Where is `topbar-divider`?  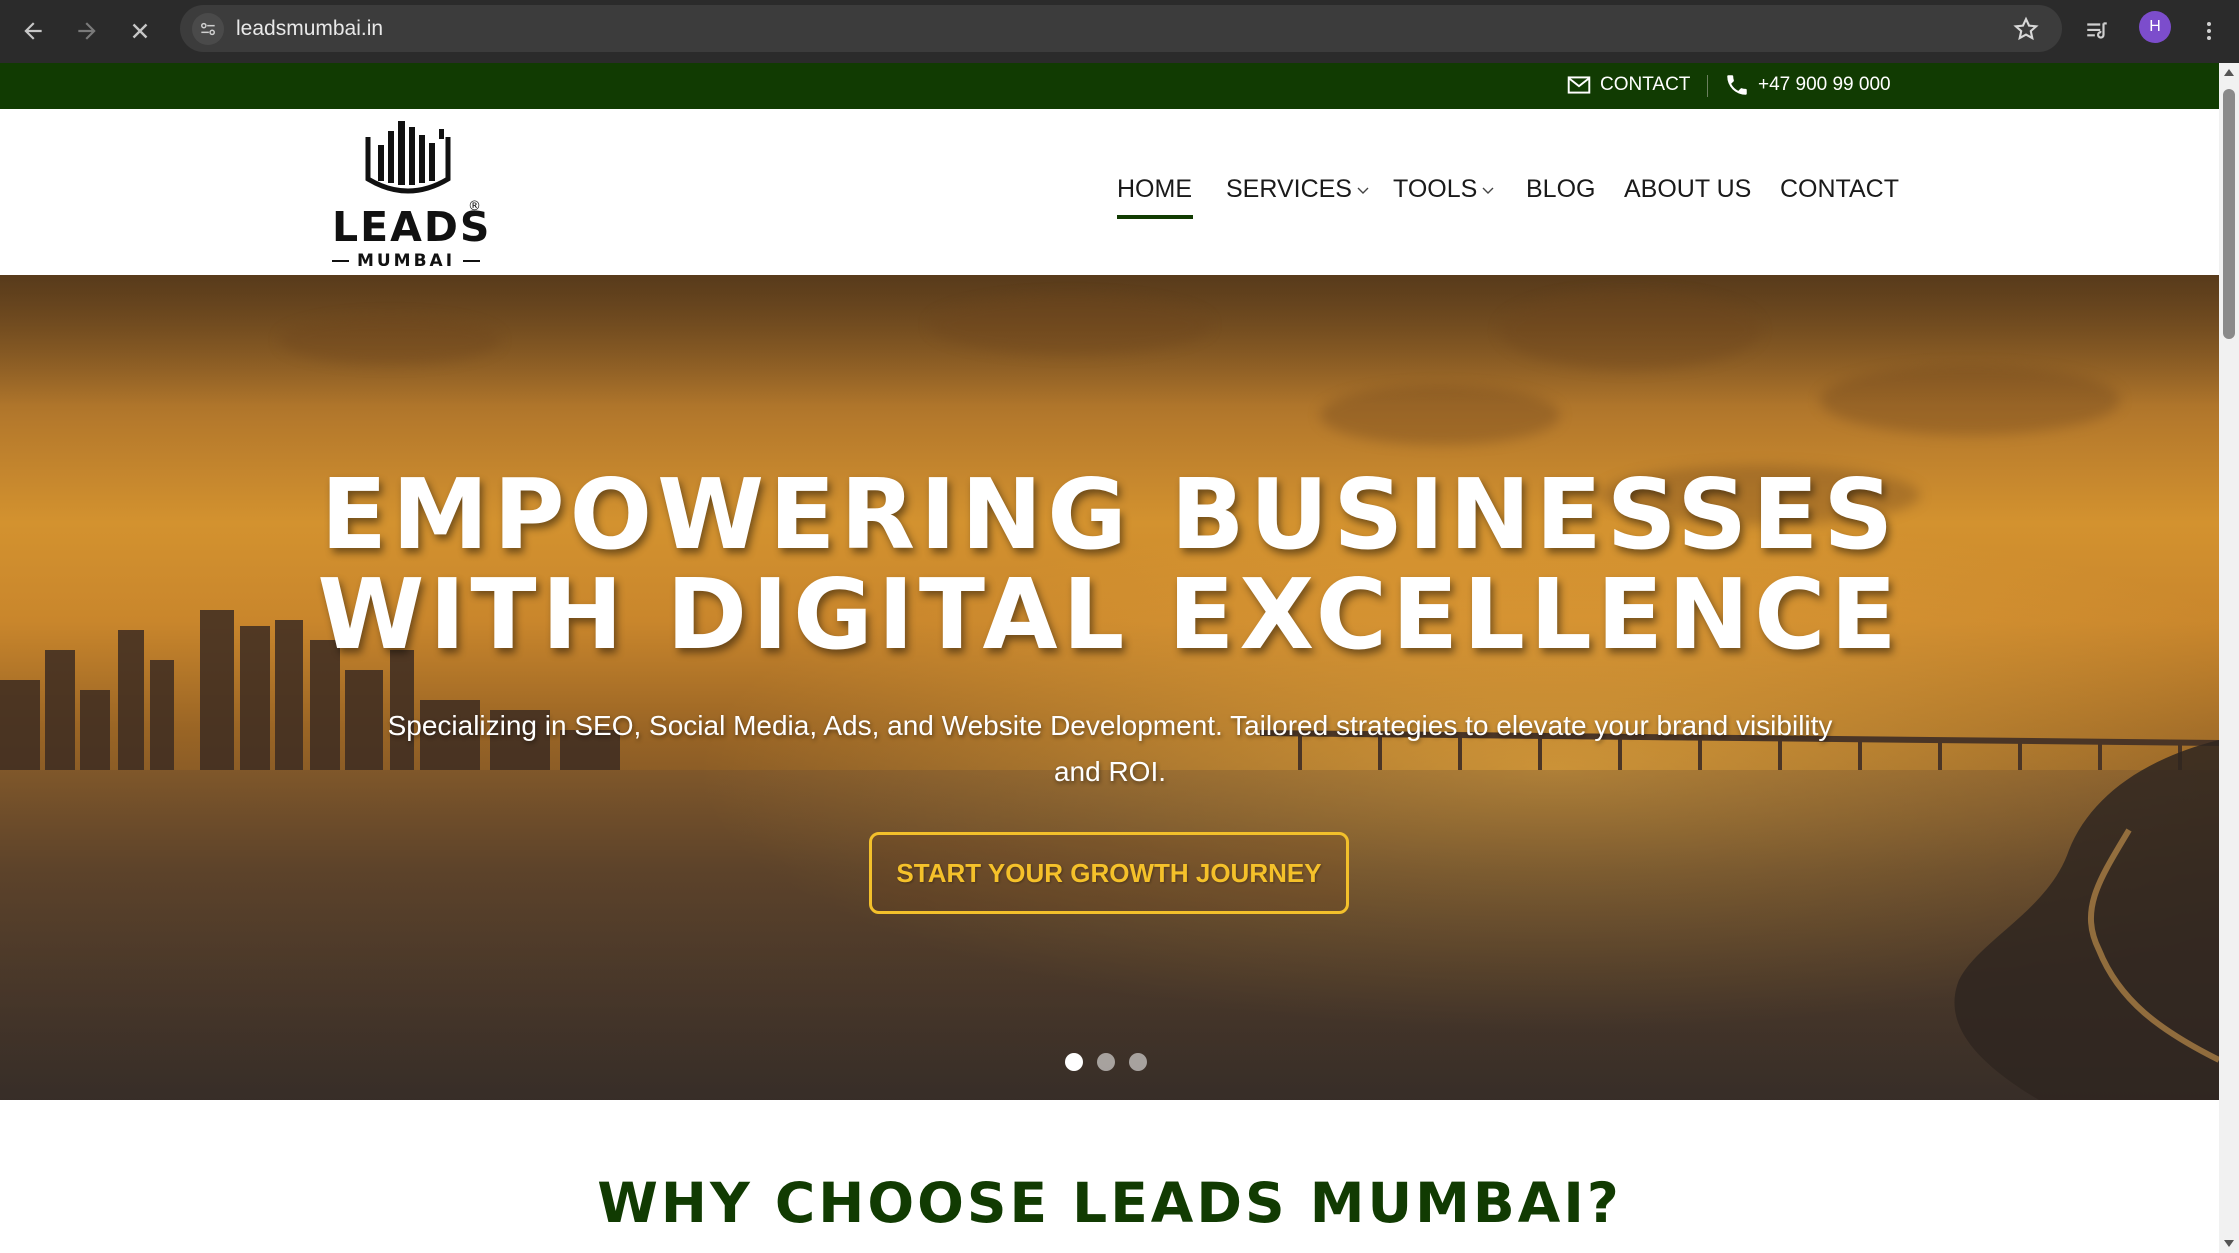
topbar-divider is located at coordinates (1707, 86).